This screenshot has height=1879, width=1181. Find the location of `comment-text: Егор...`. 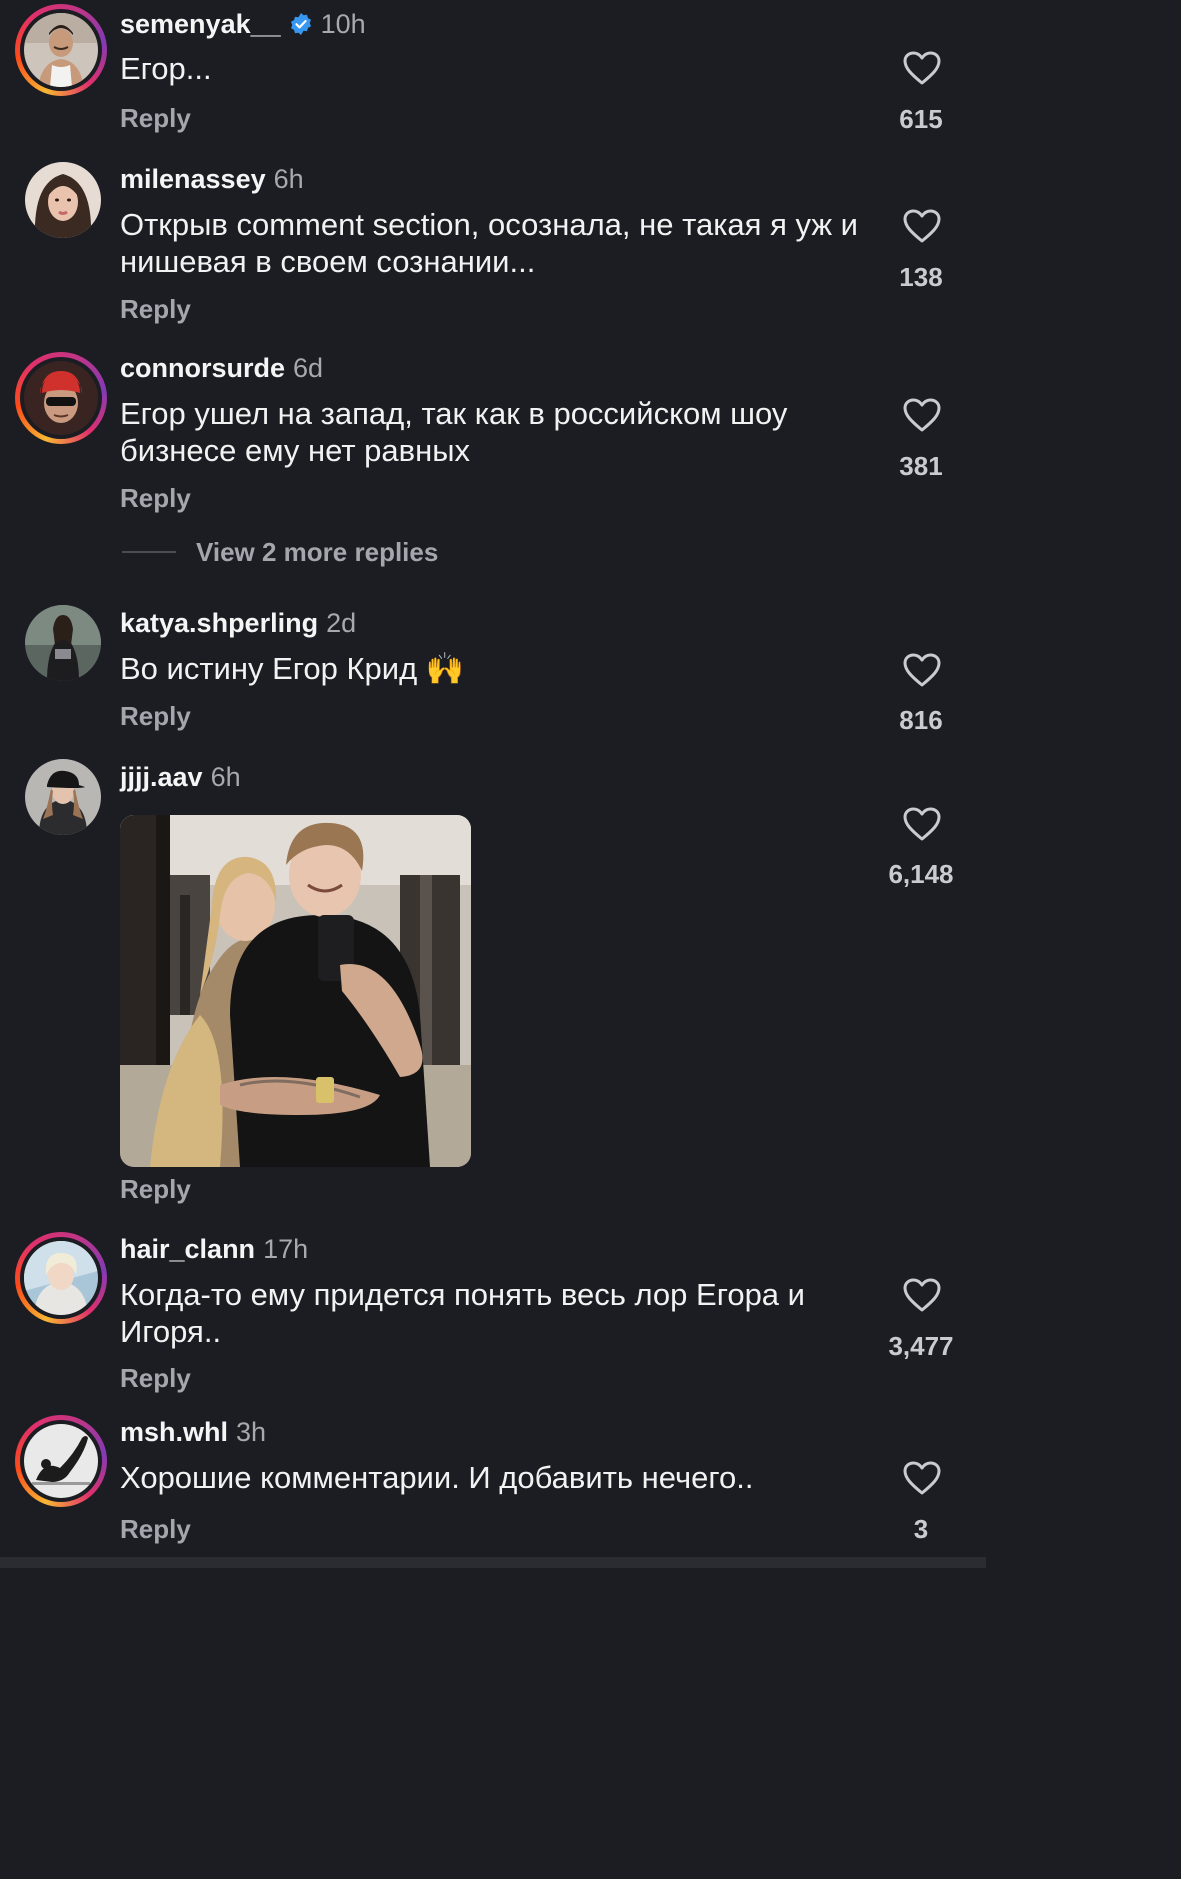

comment-text: Егор... is located at coordinates (166, 68).